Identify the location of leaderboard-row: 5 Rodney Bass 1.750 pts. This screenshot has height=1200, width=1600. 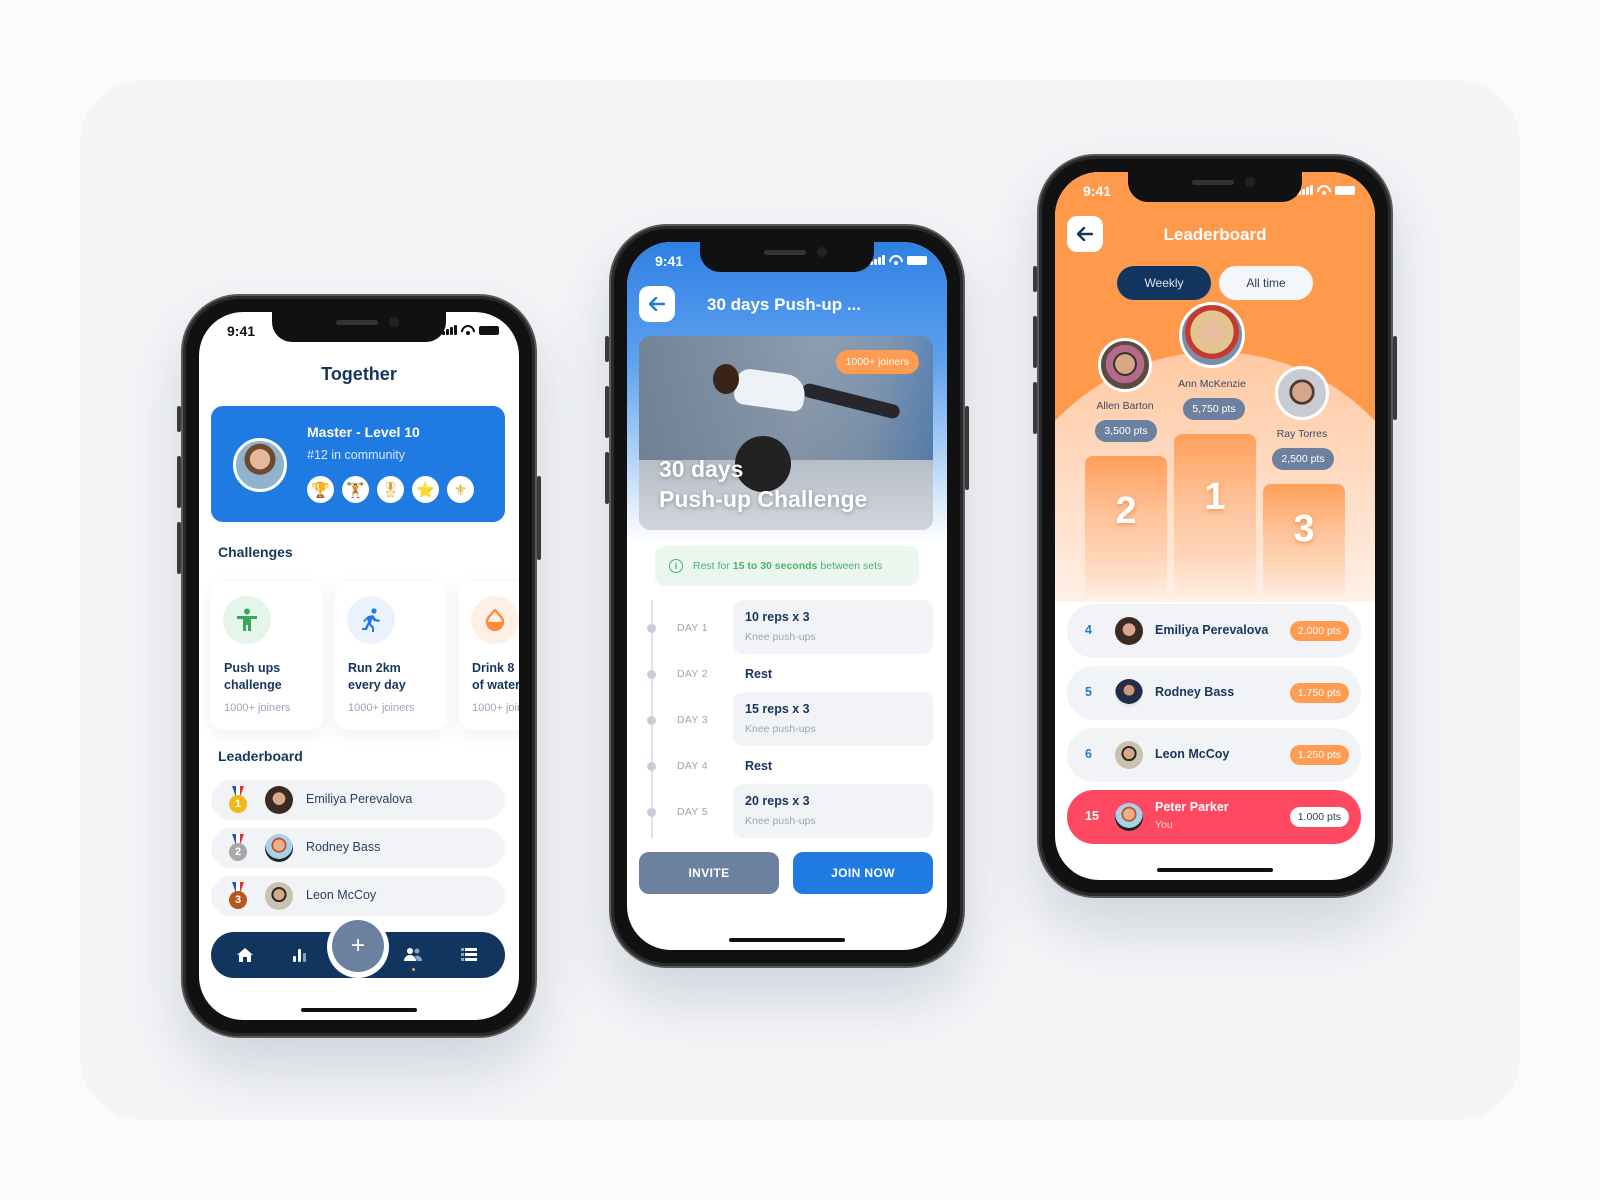
(1214, 693).